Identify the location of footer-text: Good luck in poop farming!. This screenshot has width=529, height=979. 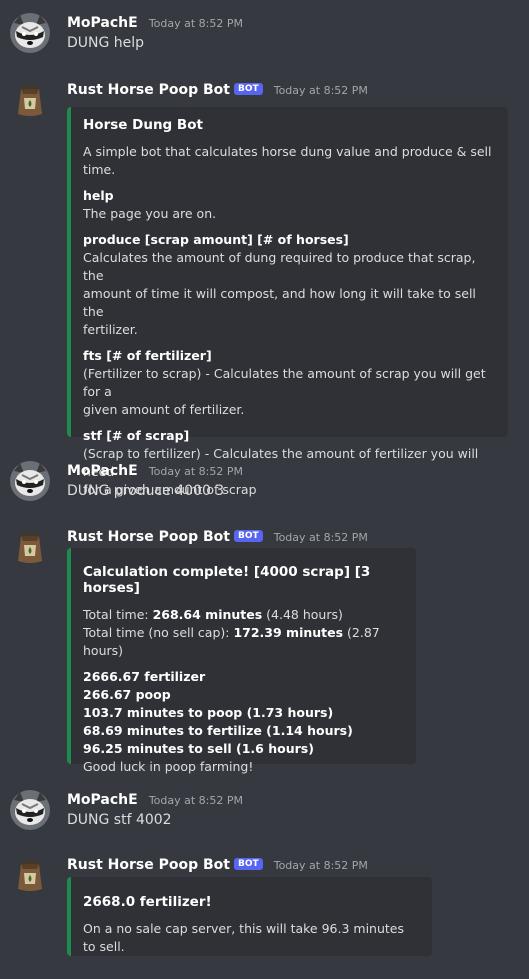
(168, 766).